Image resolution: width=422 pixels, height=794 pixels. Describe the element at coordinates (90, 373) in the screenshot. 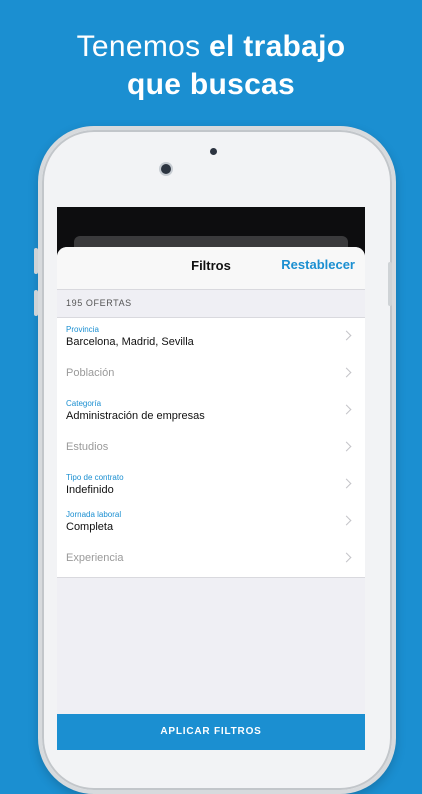

I see `filter-placeholder: Población` at that location.